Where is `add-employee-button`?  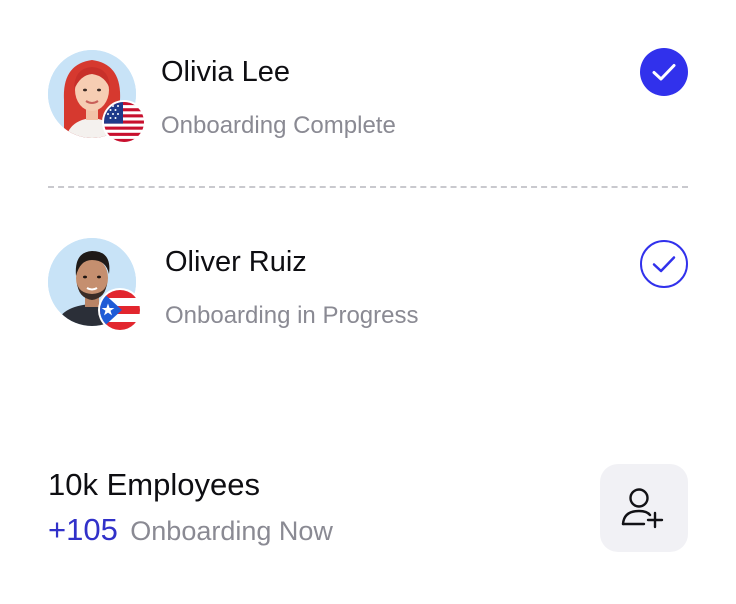 add-employee-button is located at coordinates (644, 508).